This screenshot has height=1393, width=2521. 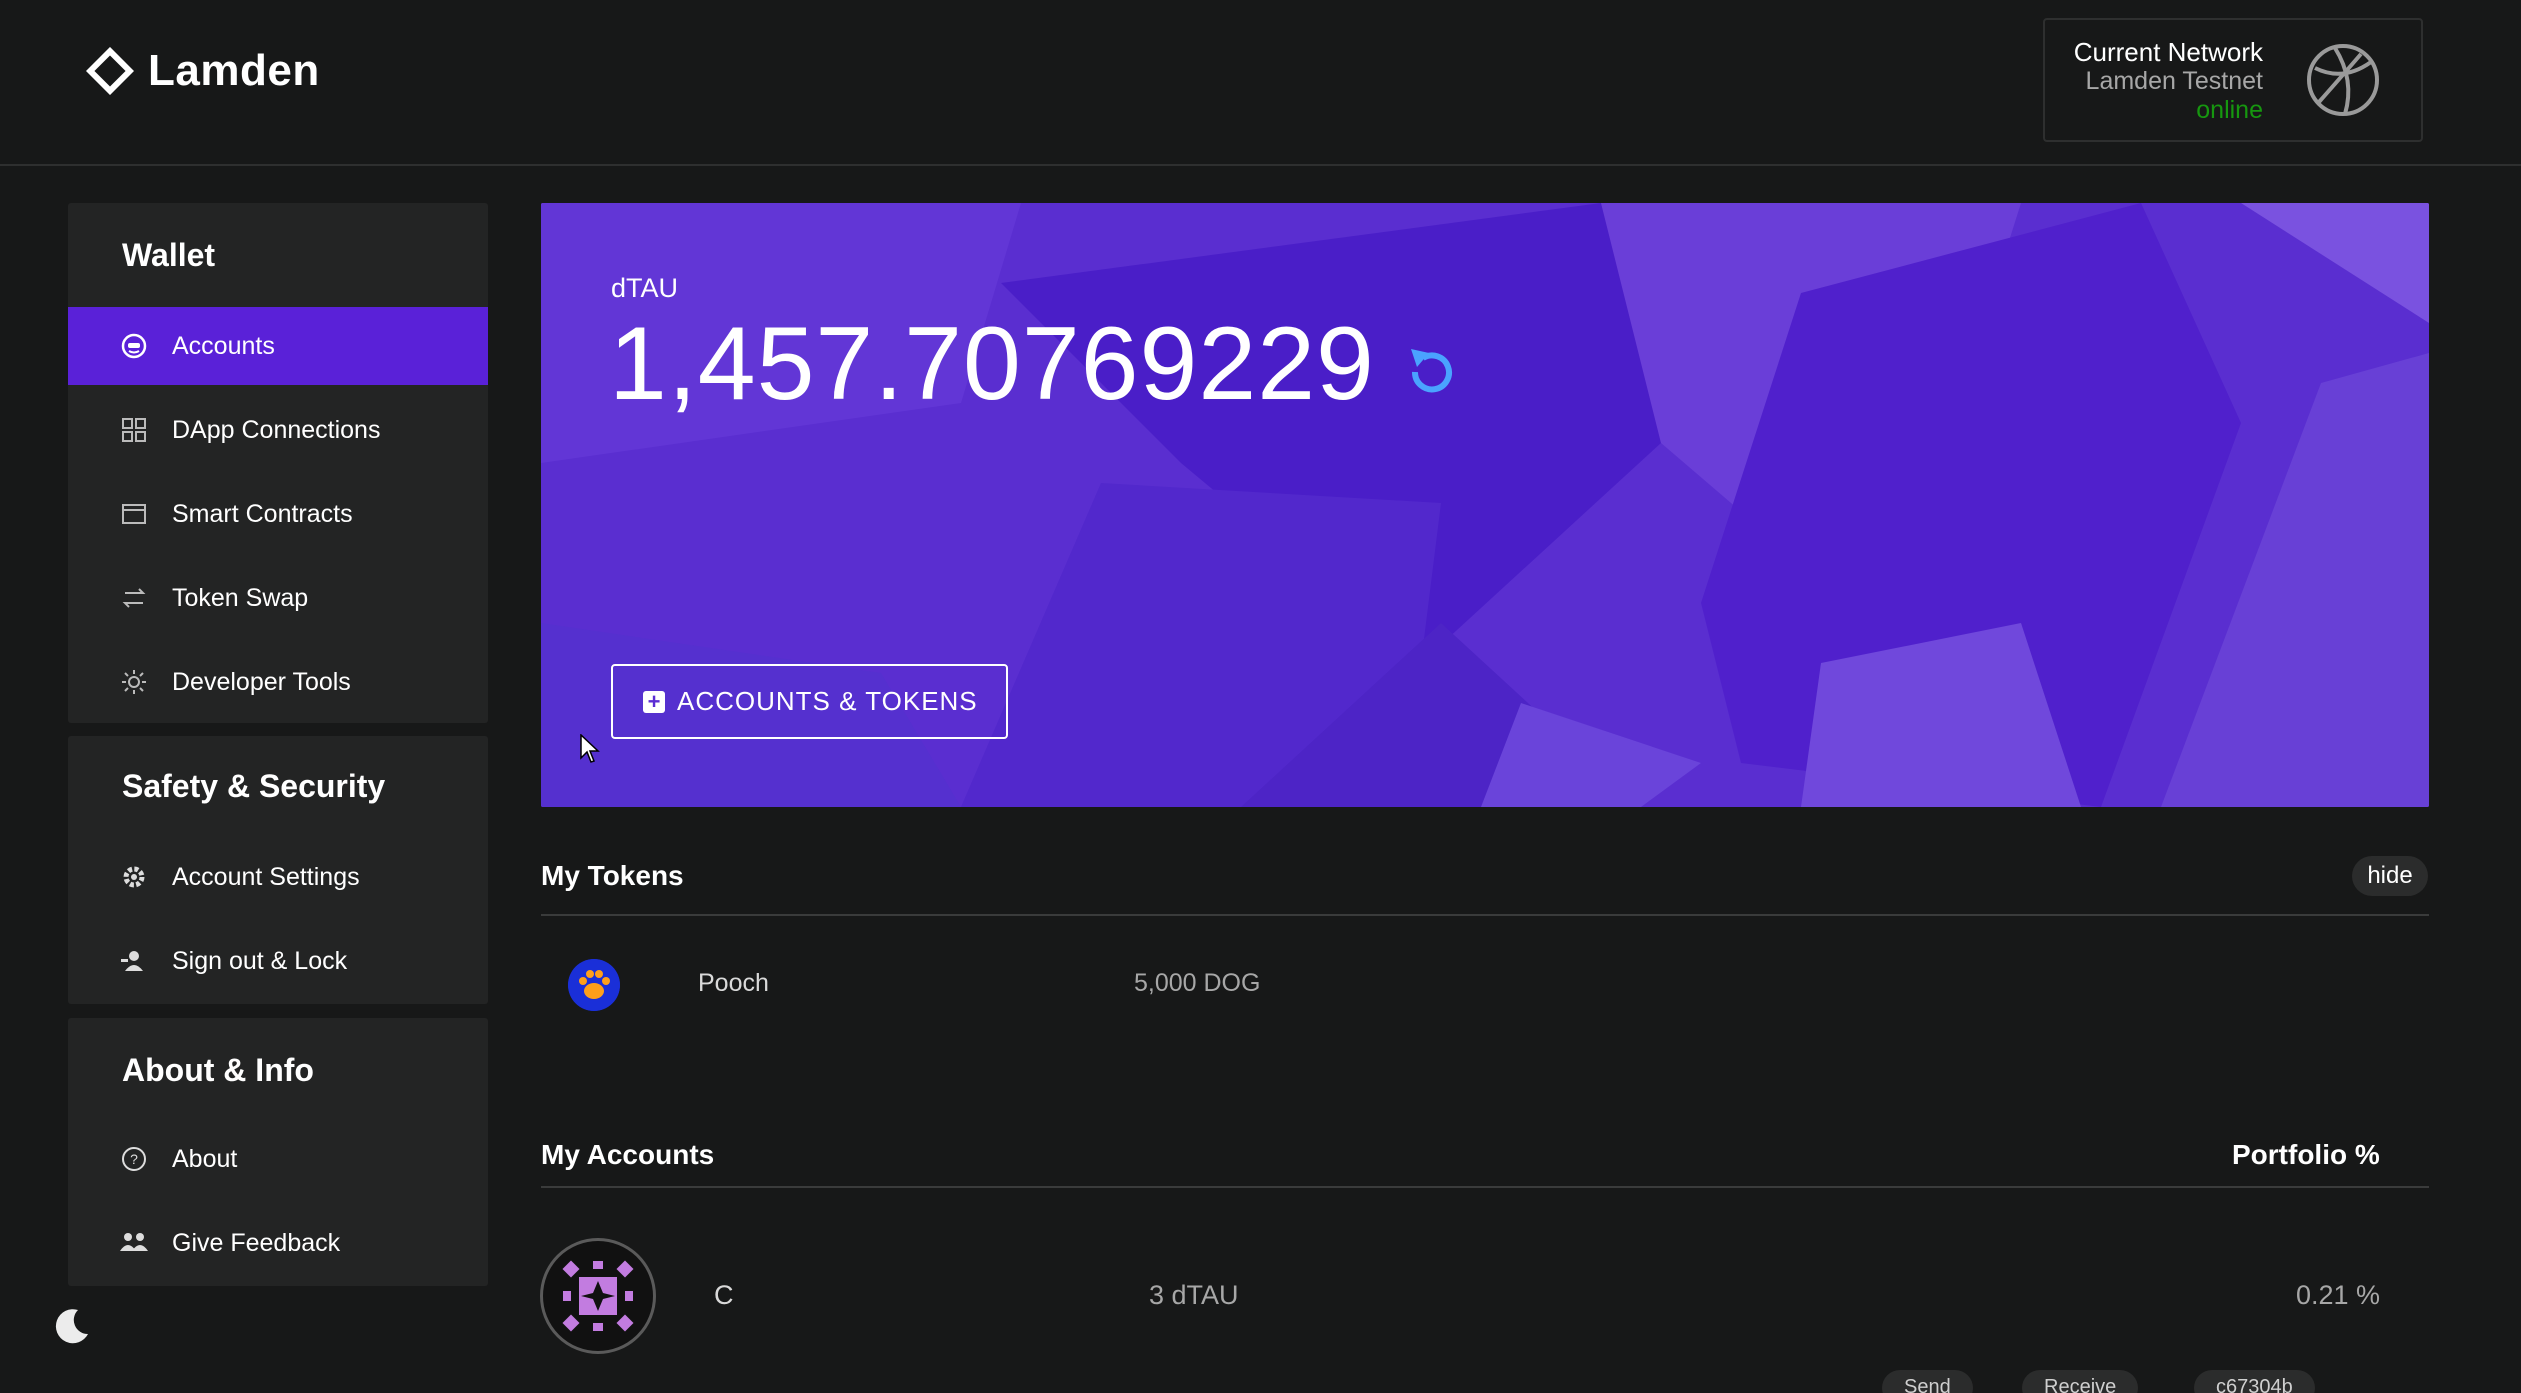 What do you see at coordinates (254, 786) in the screenshot?
I see `sidebar-section-title: Safety & Security` at bounding box center [254, 786].